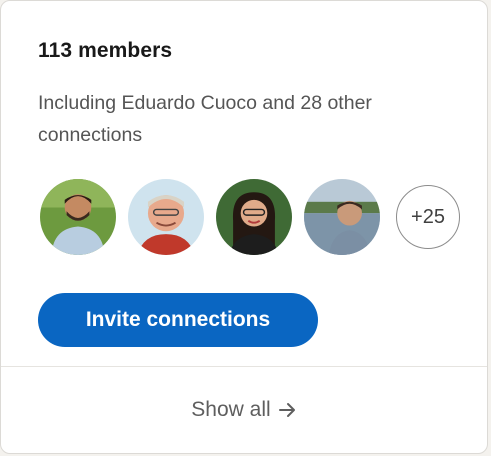 This screenshot has height=456, width=491. What do you see at coordinates (231, 409) in the screenshot?
I see `show-all-label: Show all` at bounding box center [231, 409].